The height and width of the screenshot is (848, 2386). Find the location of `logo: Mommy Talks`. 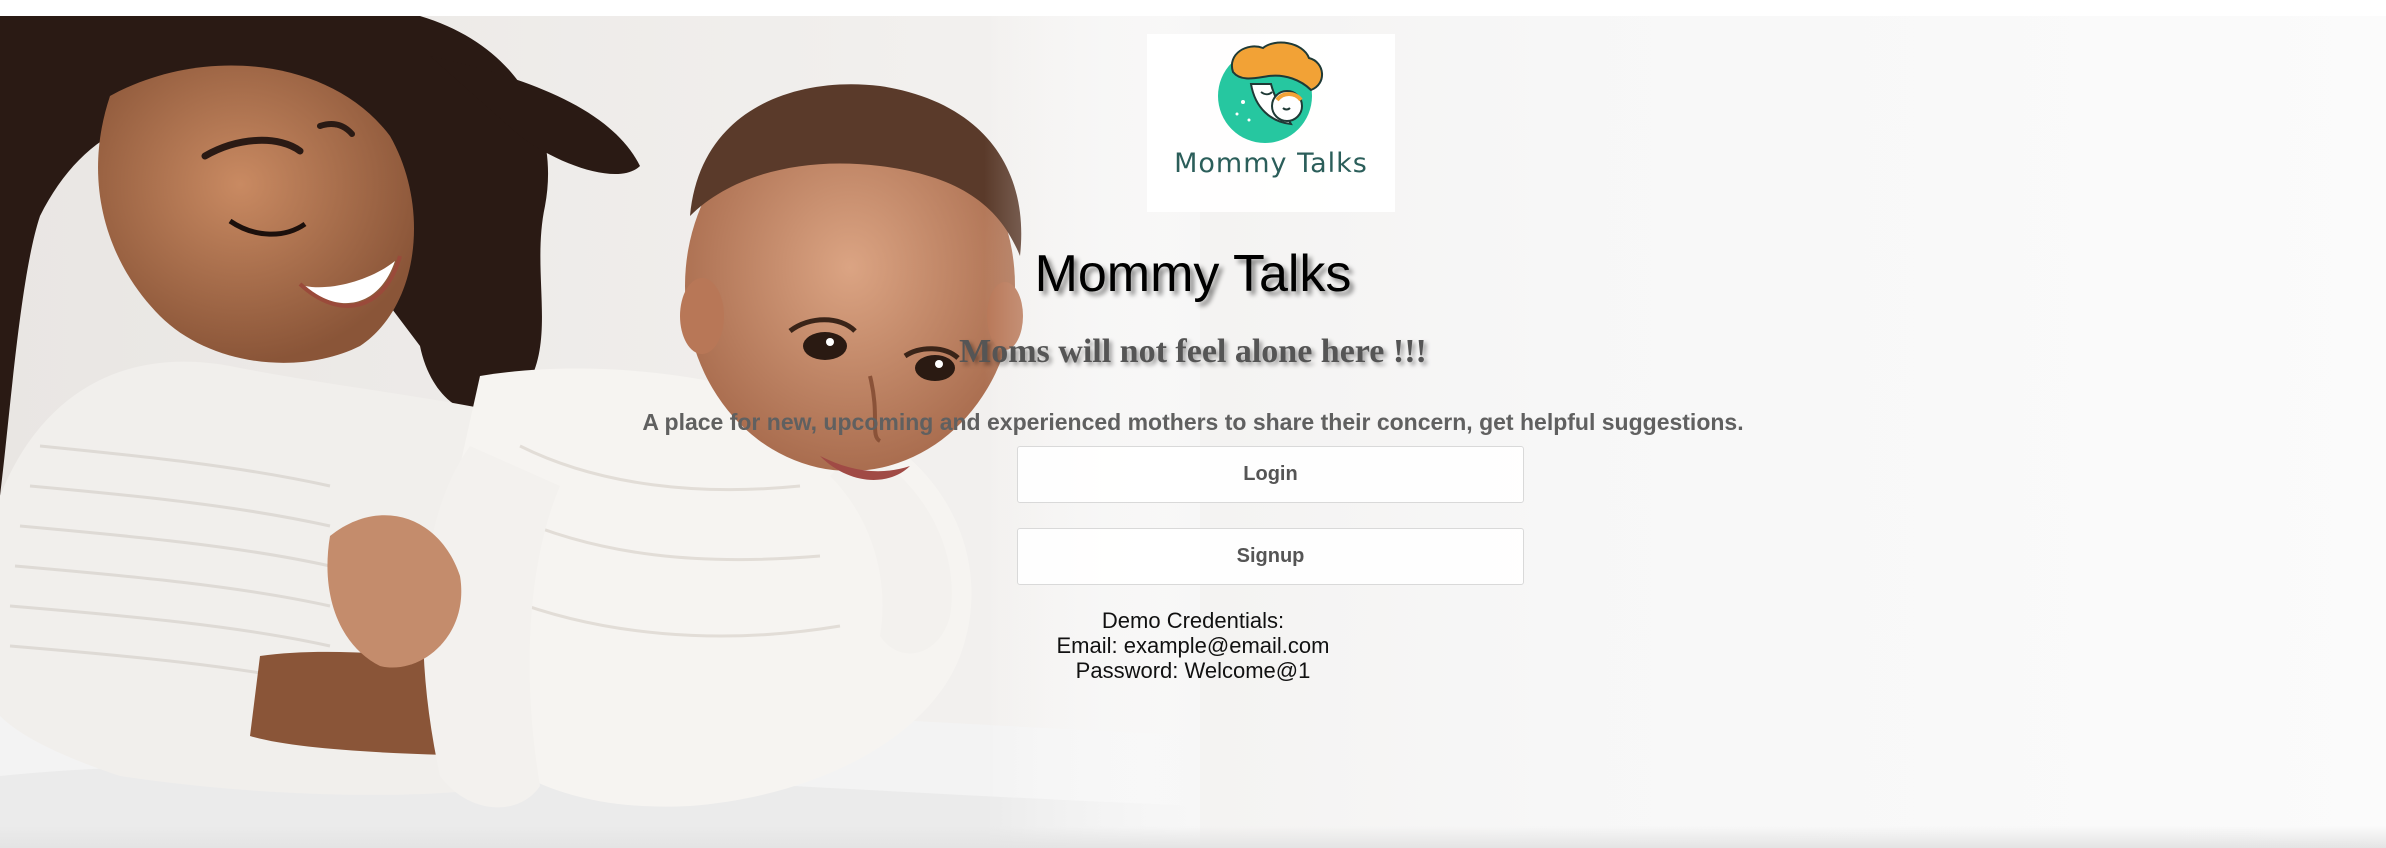

logo: Mommy Talks is located at coordinates (1271, 123).